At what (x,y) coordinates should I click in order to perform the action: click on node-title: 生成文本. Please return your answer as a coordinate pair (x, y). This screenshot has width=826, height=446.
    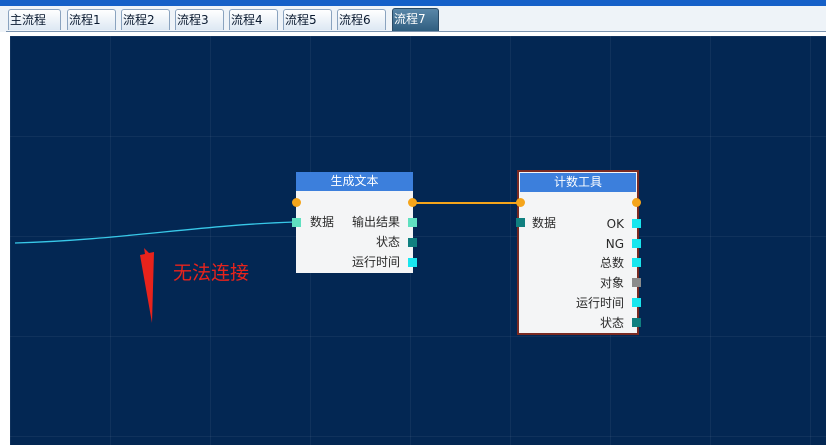
    Looking at the image, I should click on (354, 181).